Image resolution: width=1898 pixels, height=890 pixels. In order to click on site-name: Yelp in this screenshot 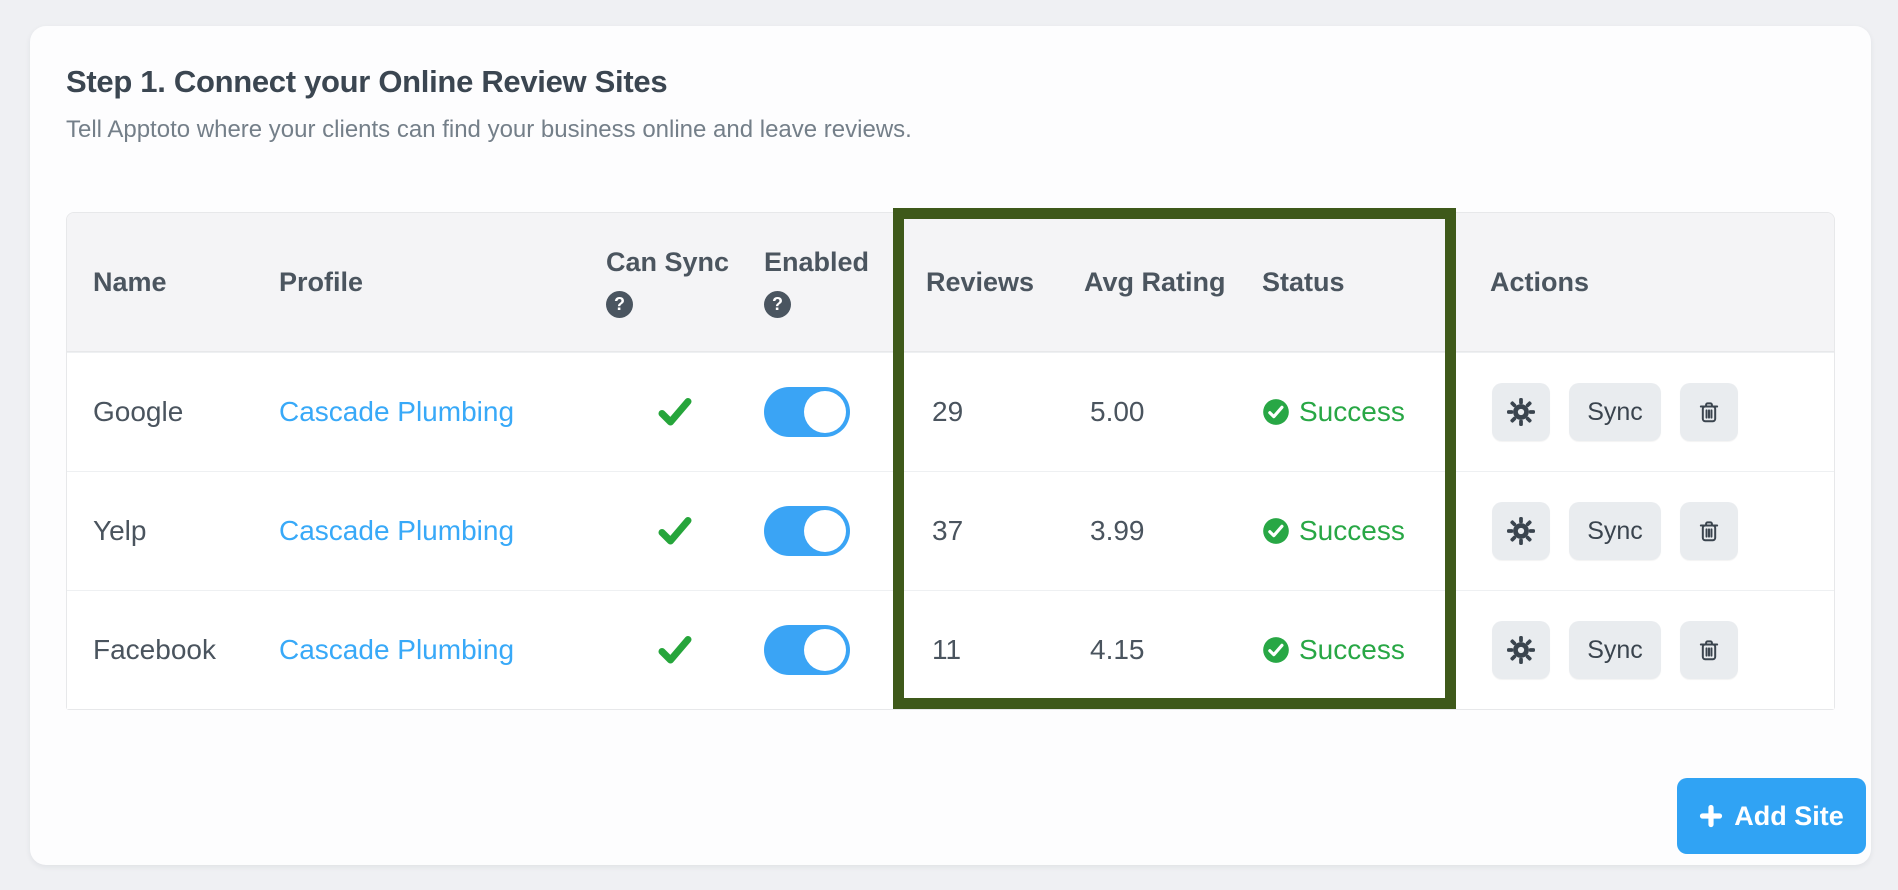, I will do `click(120, 530)`.